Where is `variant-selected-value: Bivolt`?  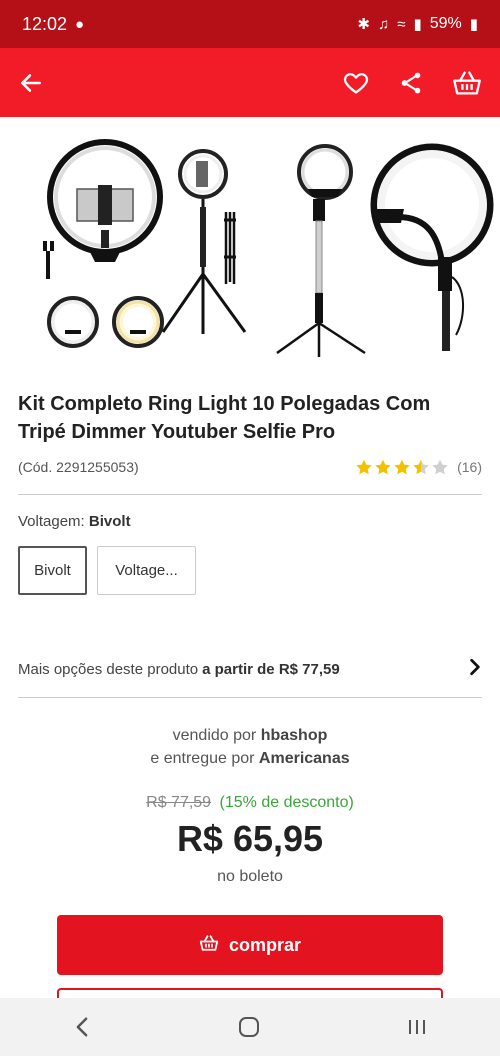
variant-selected-value: Bivolt is located at coordinates (109, 521).